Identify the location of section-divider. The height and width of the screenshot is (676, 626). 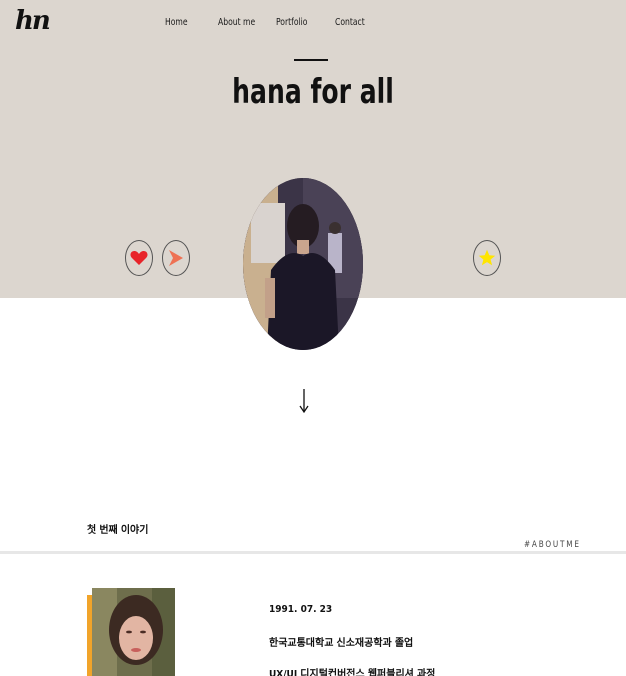
(313, 552).